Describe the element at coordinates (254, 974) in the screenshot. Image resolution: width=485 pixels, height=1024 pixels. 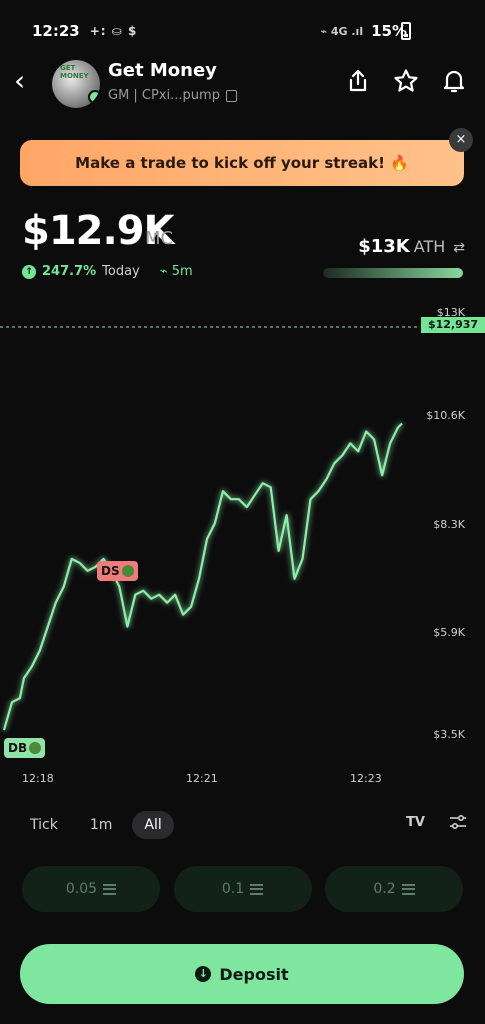
I see `deposit-label: Deposit` at that location.